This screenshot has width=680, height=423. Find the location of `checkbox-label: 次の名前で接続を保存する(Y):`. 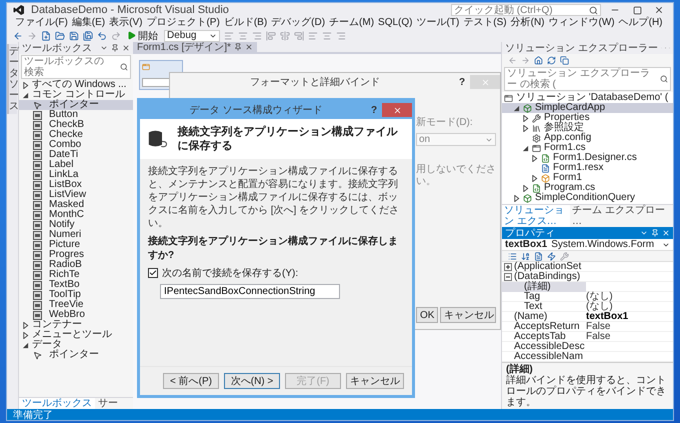

checkbox-label: 次の名前で接続を保存する(Y): is located at coordinates (230, 273).